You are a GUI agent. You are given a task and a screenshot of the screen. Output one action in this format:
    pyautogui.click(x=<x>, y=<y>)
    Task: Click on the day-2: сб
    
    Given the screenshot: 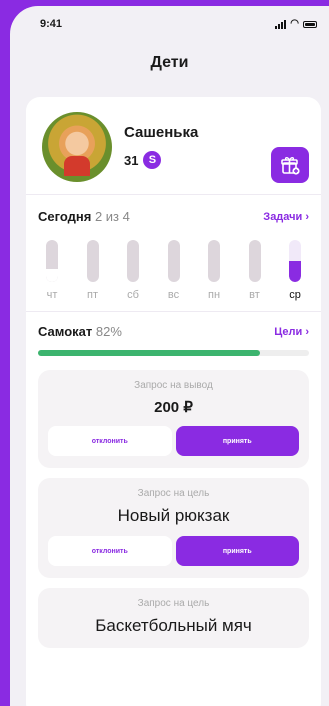 What is the action you would take?
    pyautogui.click(x=133, y=270)
    